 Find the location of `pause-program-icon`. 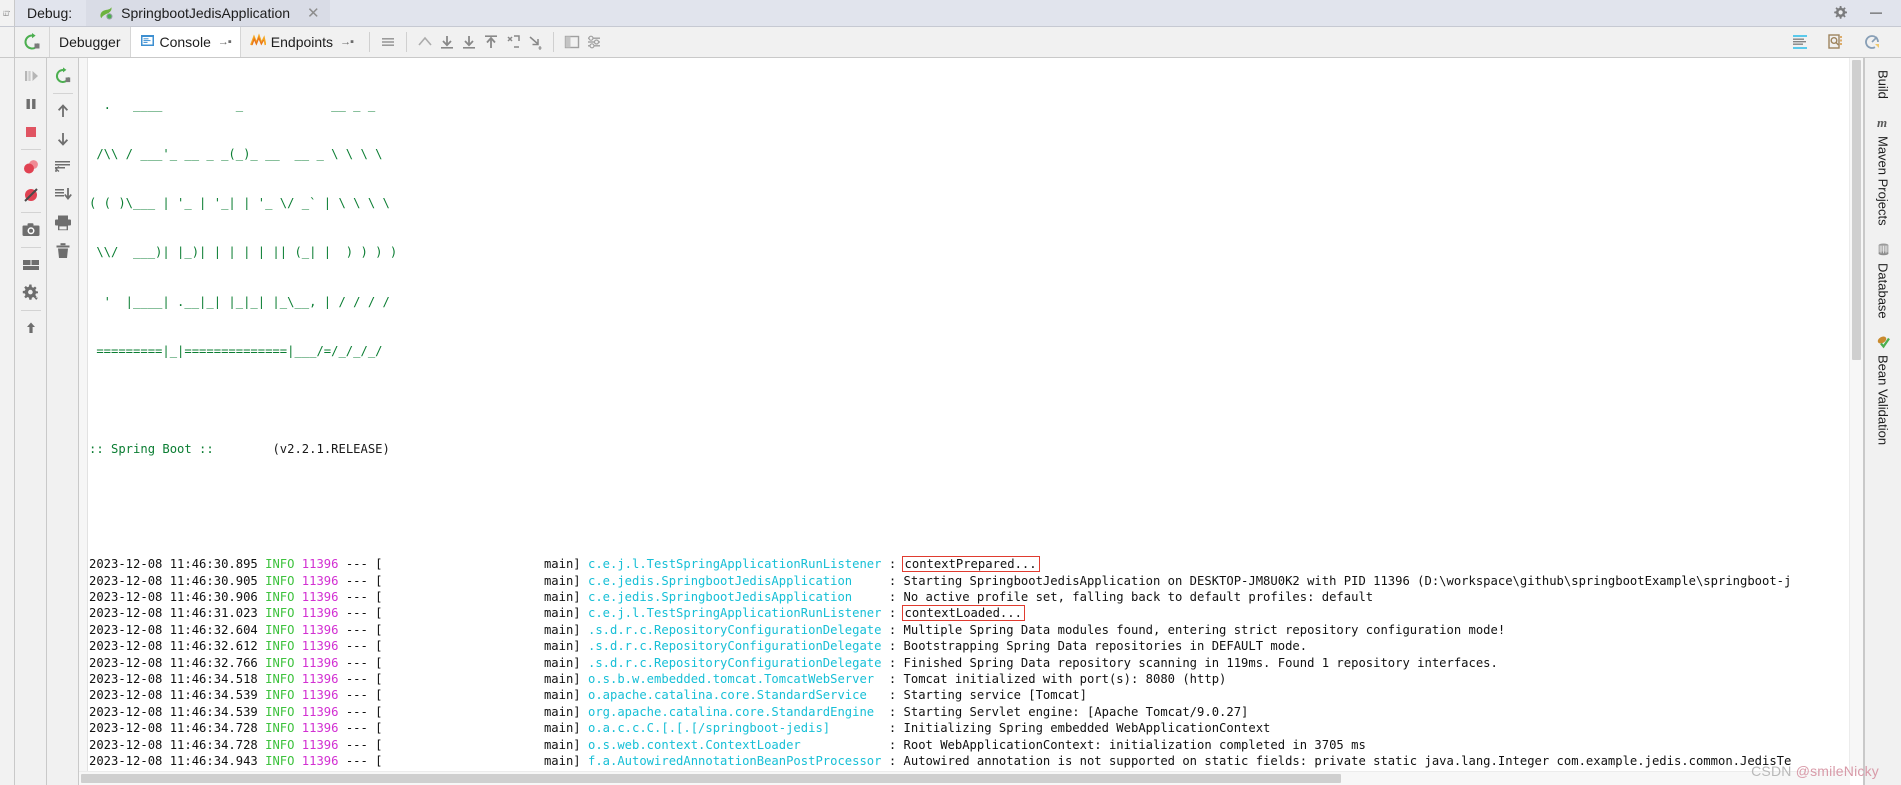

pause-program-icon is located at coordinates (31, 104).